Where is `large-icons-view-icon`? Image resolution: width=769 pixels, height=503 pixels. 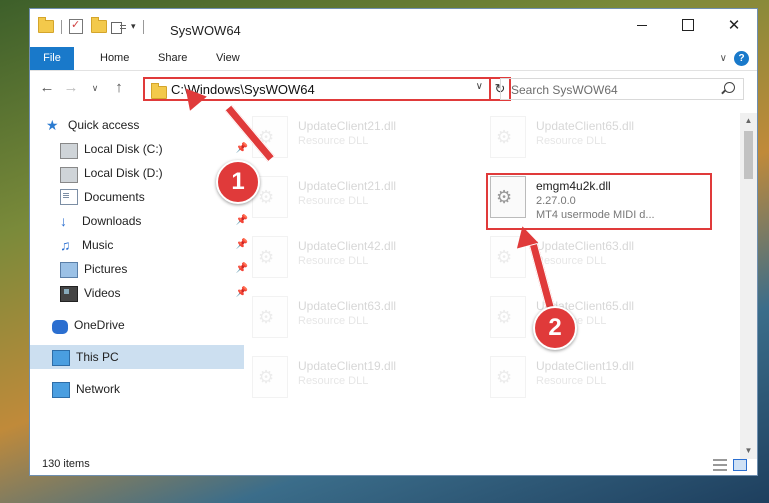 large-icons-view-icon is located at coordinates (740, 465).